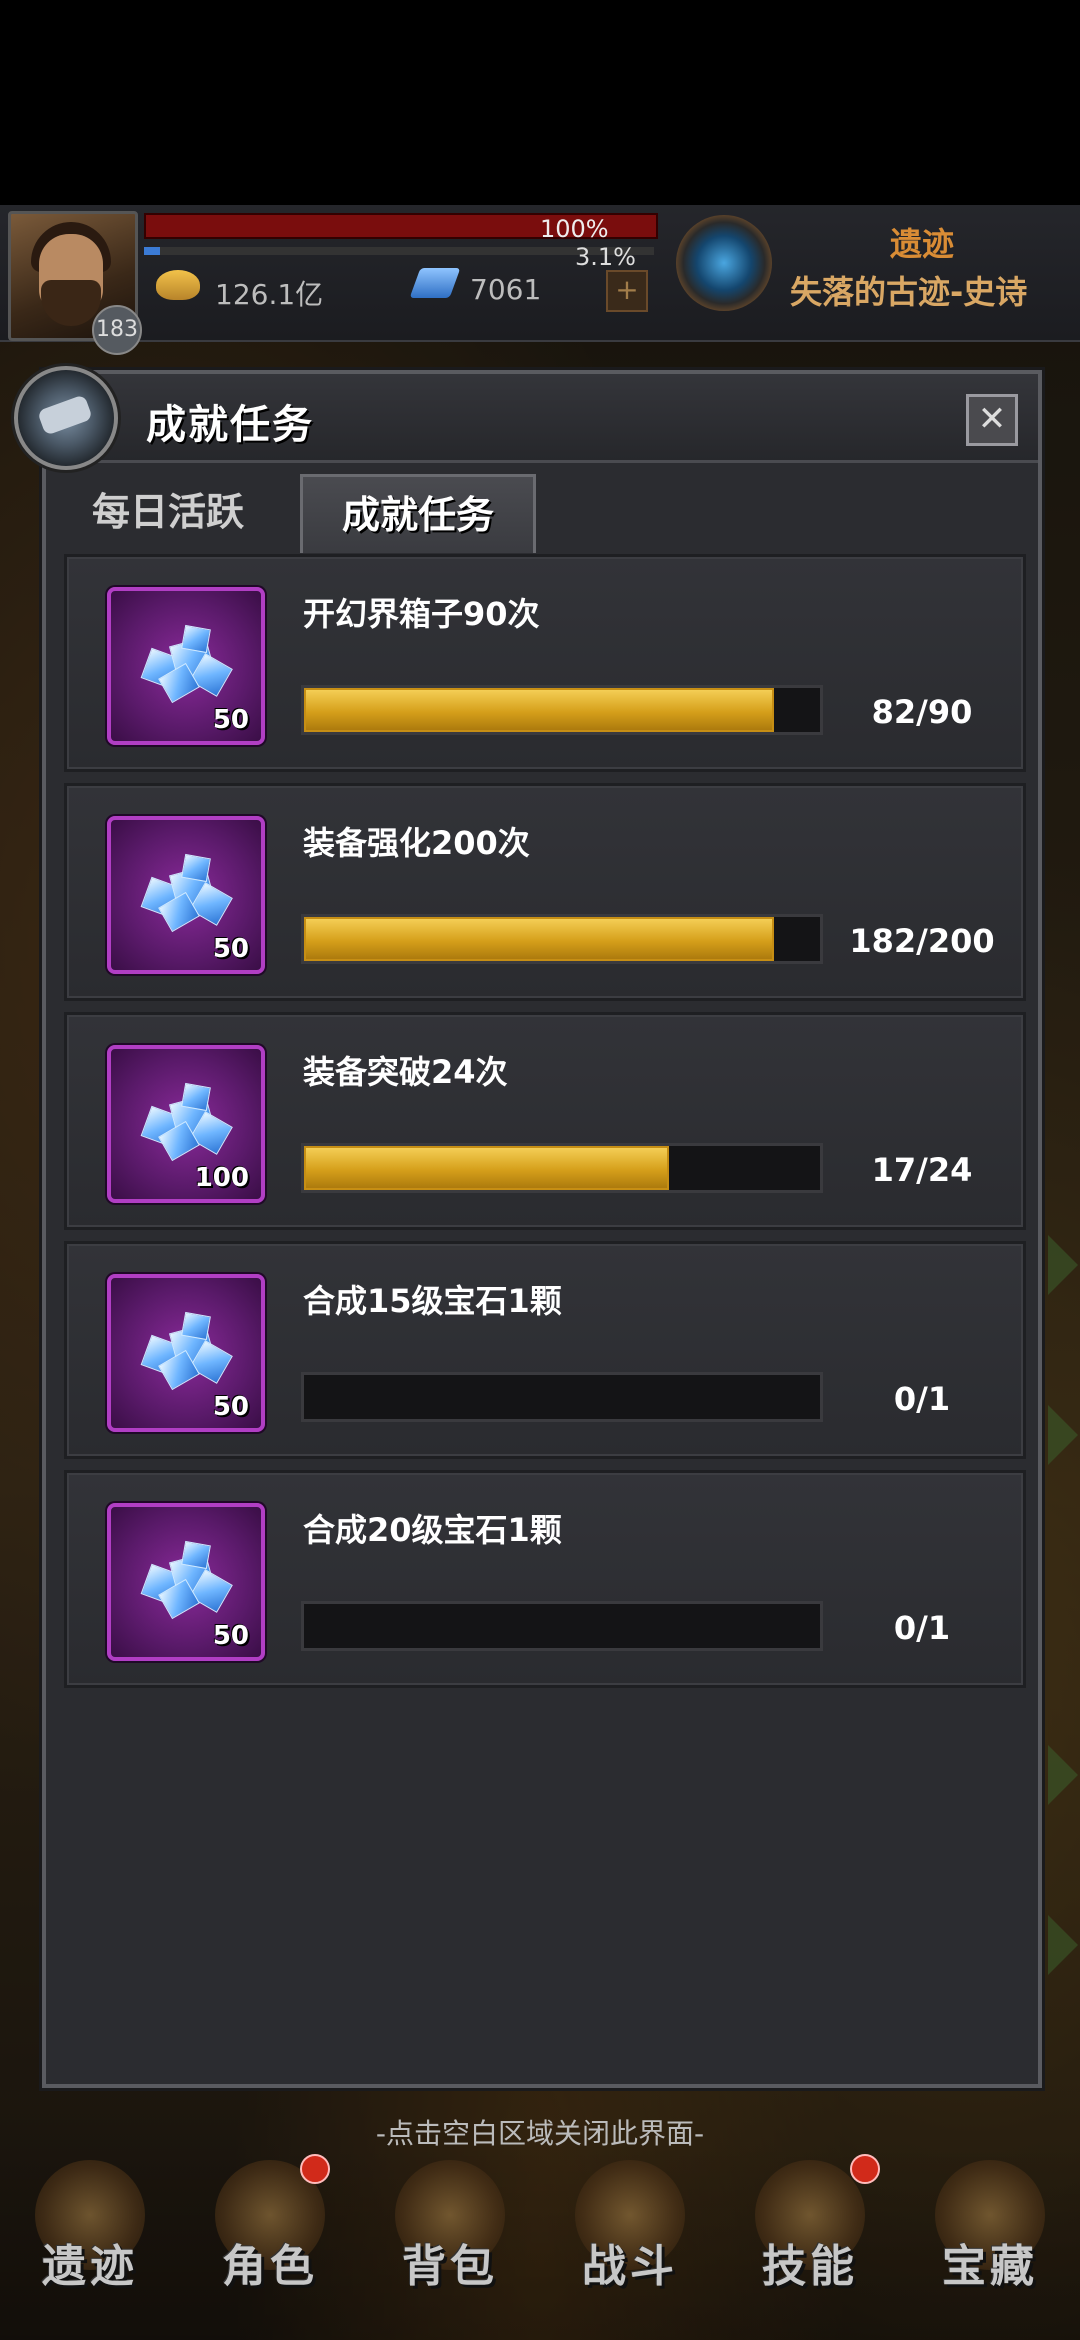 This screenshot has width=1080, height=2340. Describe the element at coordinates (922, 1170) in the screenshot. I see `progress-text: 17/24` at that location.